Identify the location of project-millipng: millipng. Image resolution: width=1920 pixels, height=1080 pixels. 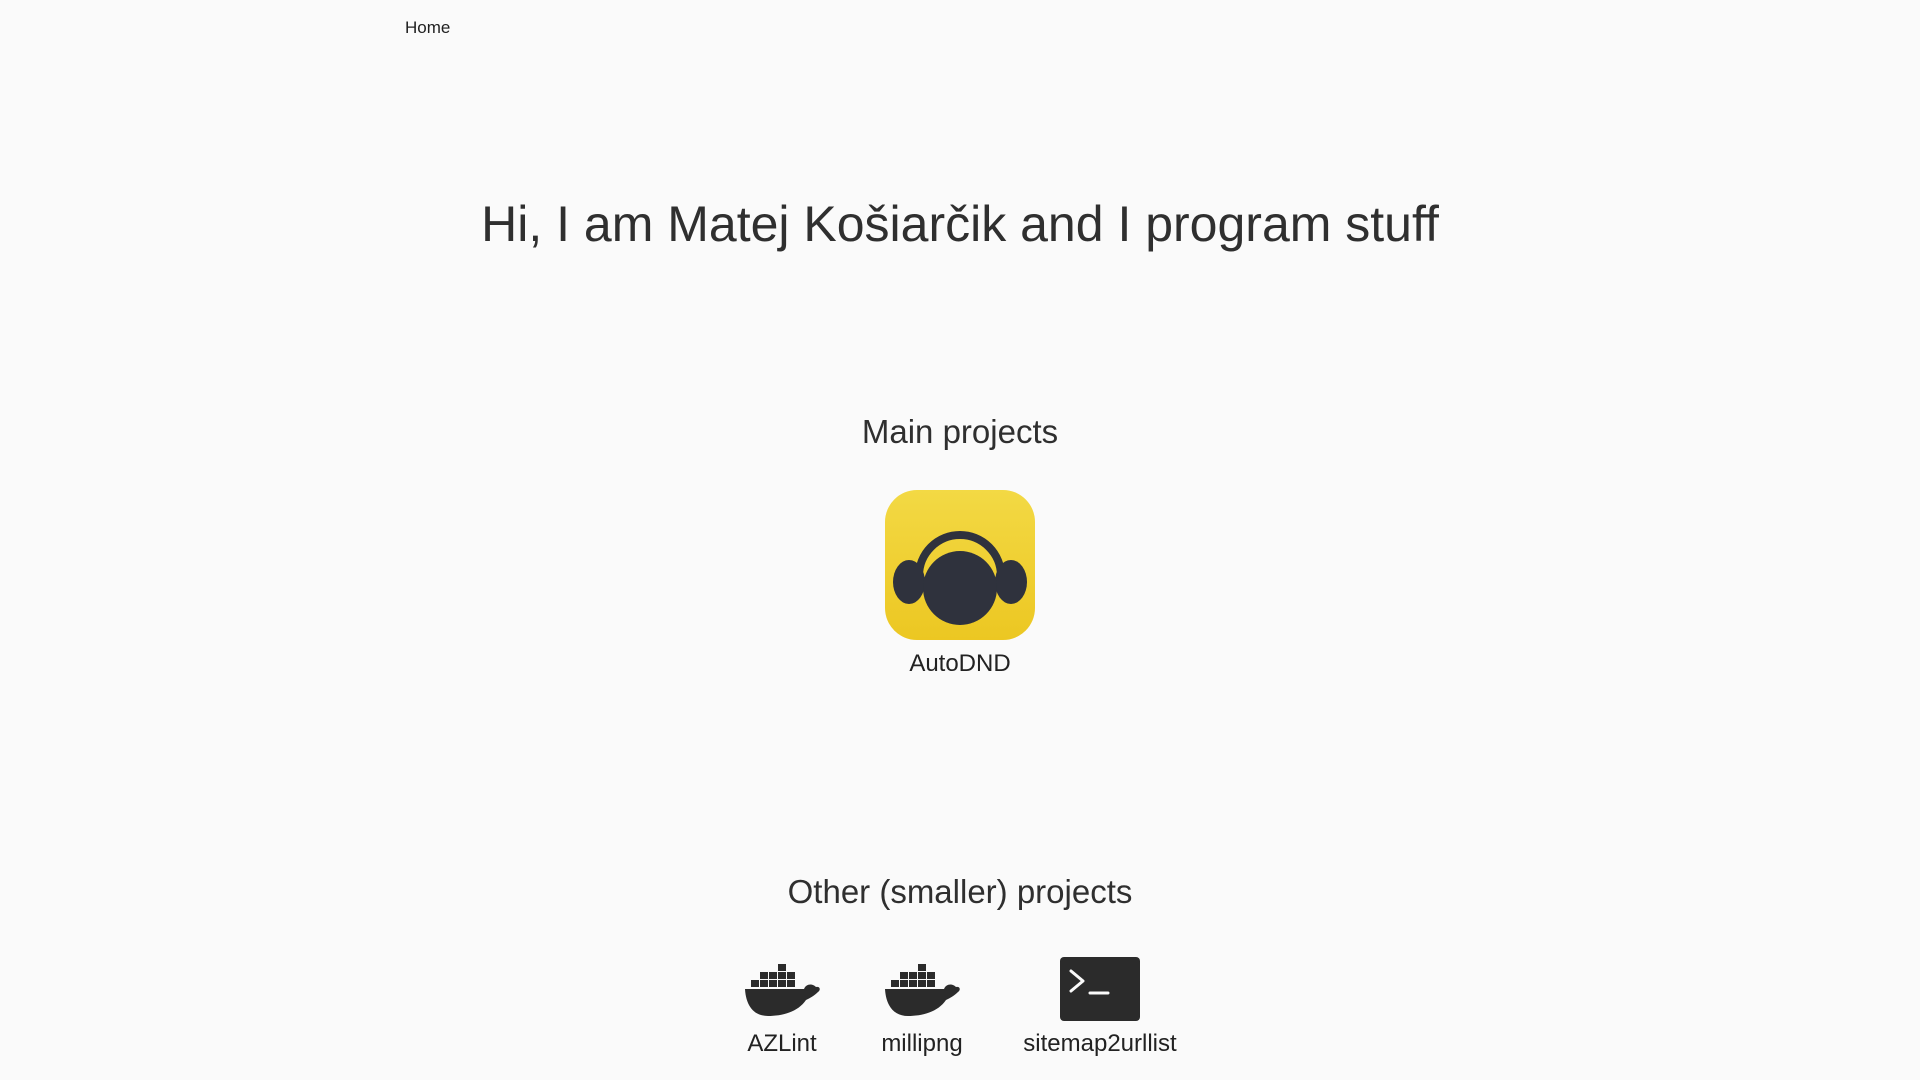
(922, 1008).